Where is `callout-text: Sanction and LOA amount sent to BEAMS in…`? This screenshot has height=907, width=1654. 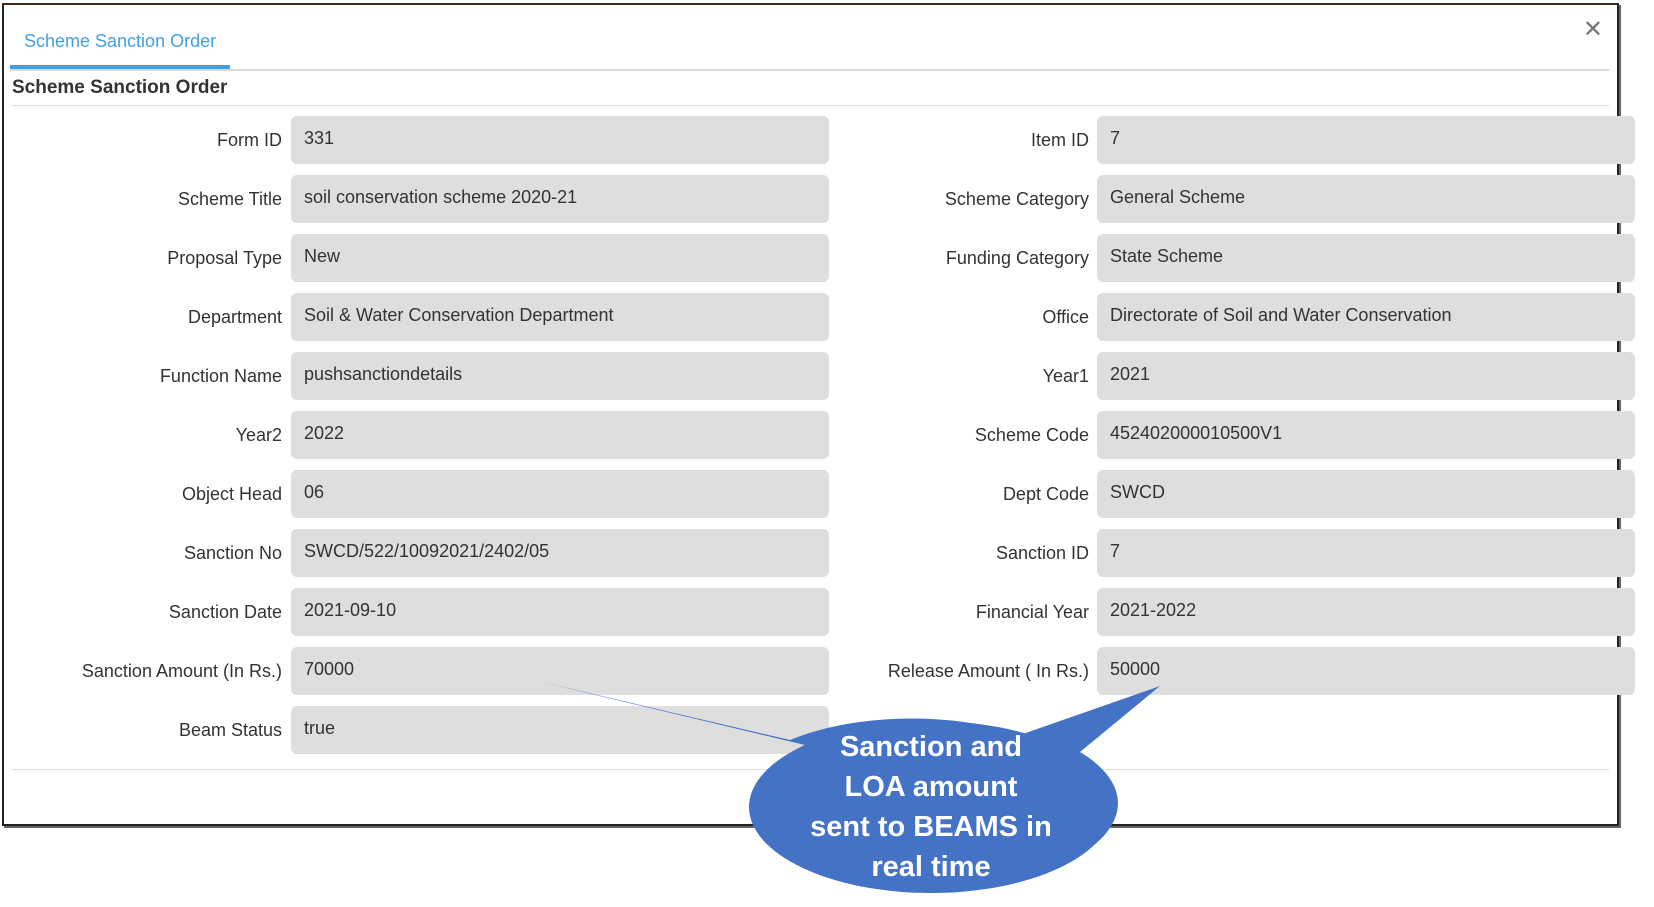 callout-text: Sanction and LOA amount sent to BEAMS in… is located at coordinates (931, 807).